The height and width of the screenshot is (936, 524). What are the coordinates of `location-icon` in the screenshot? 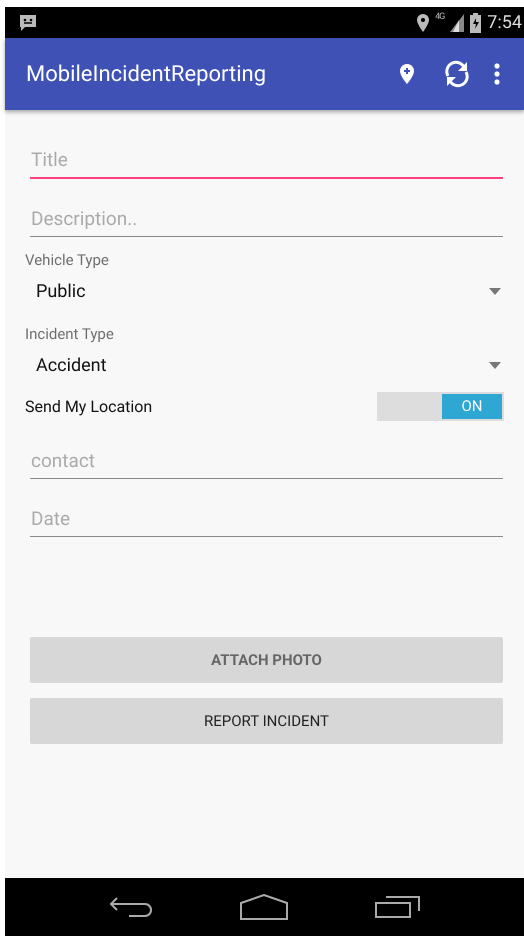 It's located at (423, 23).